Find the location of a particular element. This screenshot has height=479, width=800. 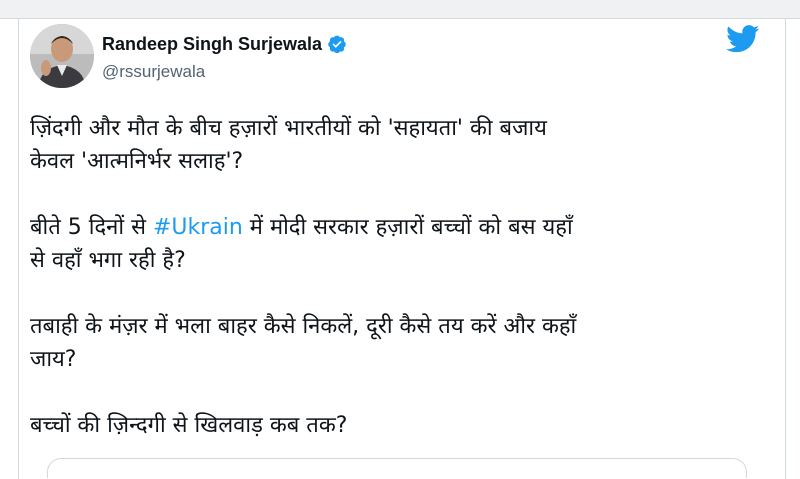

tweet-text-segment: में मोदी सरकार हज़ारों बच्चों को बस यहाँ is located at coordinates (407, 227).